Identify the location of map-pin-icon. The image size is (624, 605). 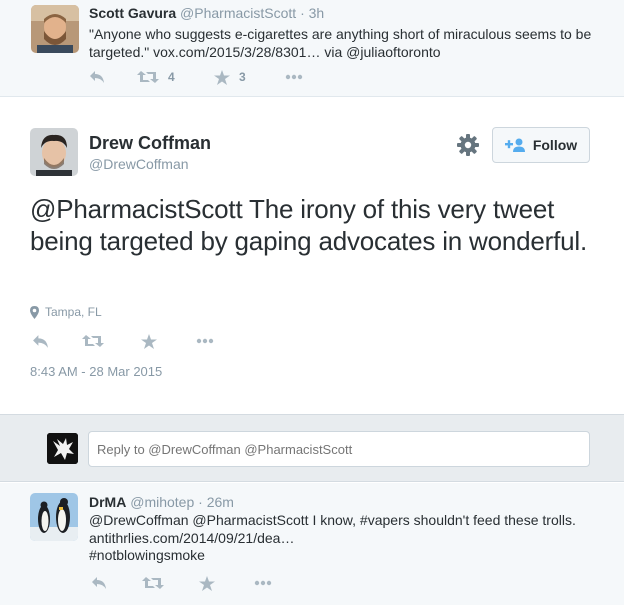
(34, 312).